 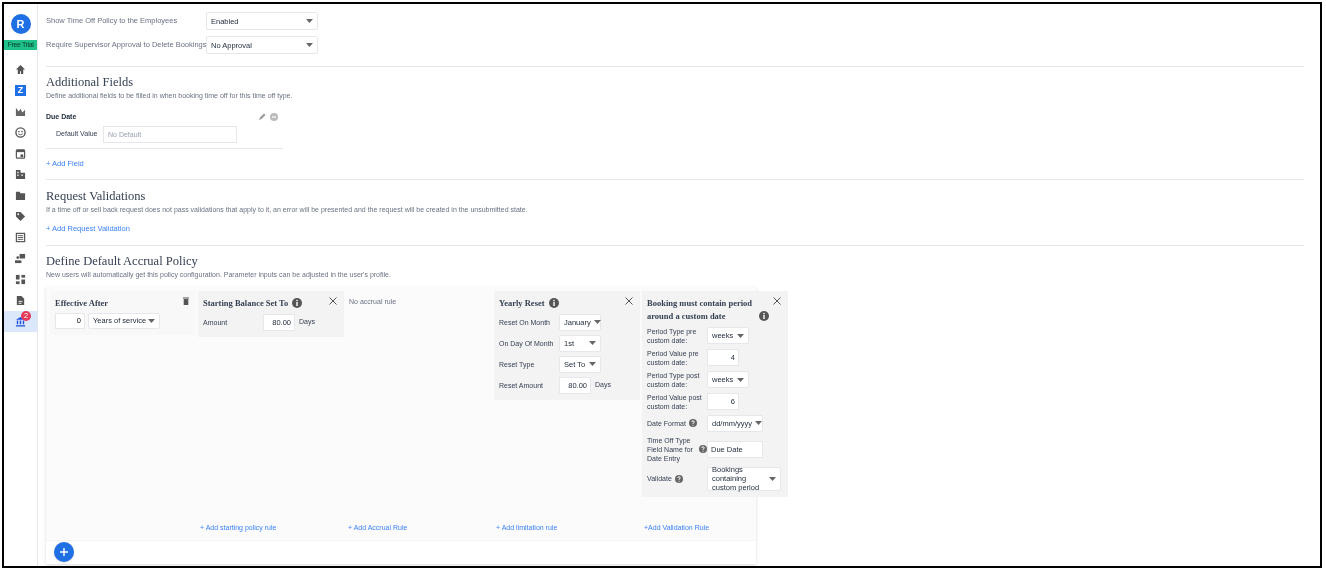 What do you see at coordinates (90, 82) in the screenshot?
I see `section-title: Additional Fields` at bounding box center [90, 82].